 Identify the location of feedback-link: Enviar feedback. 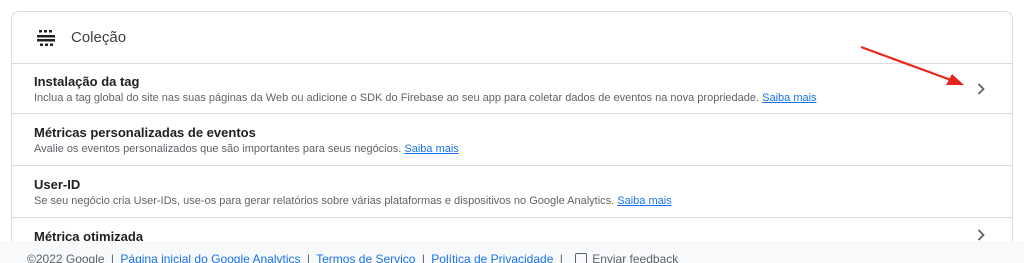
(635, 257).